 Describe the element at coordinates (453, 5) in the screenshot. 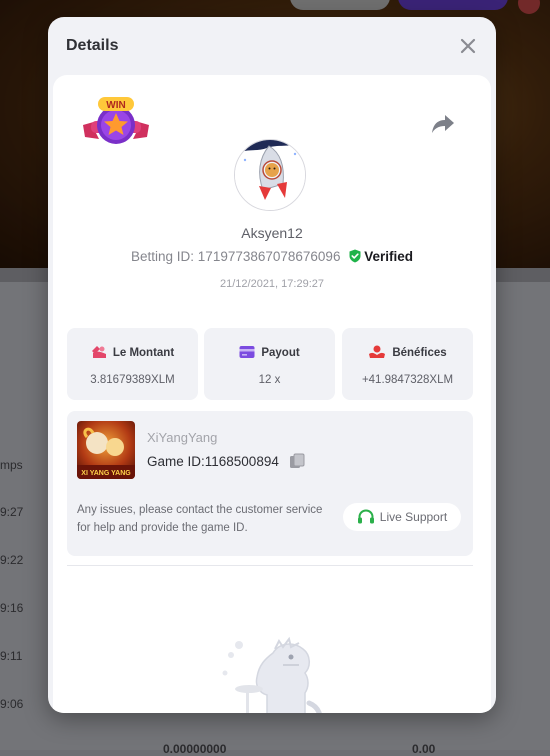

I see `background-primary-button` at that location.